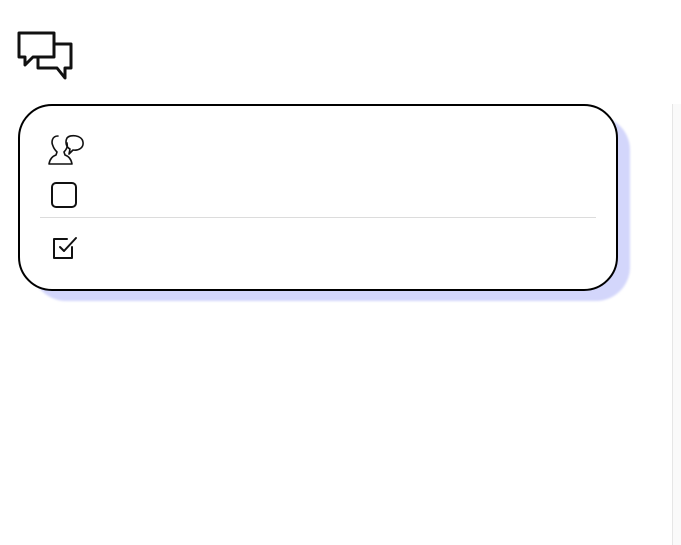  I want to click on list-item-checked, so click(68, 250).